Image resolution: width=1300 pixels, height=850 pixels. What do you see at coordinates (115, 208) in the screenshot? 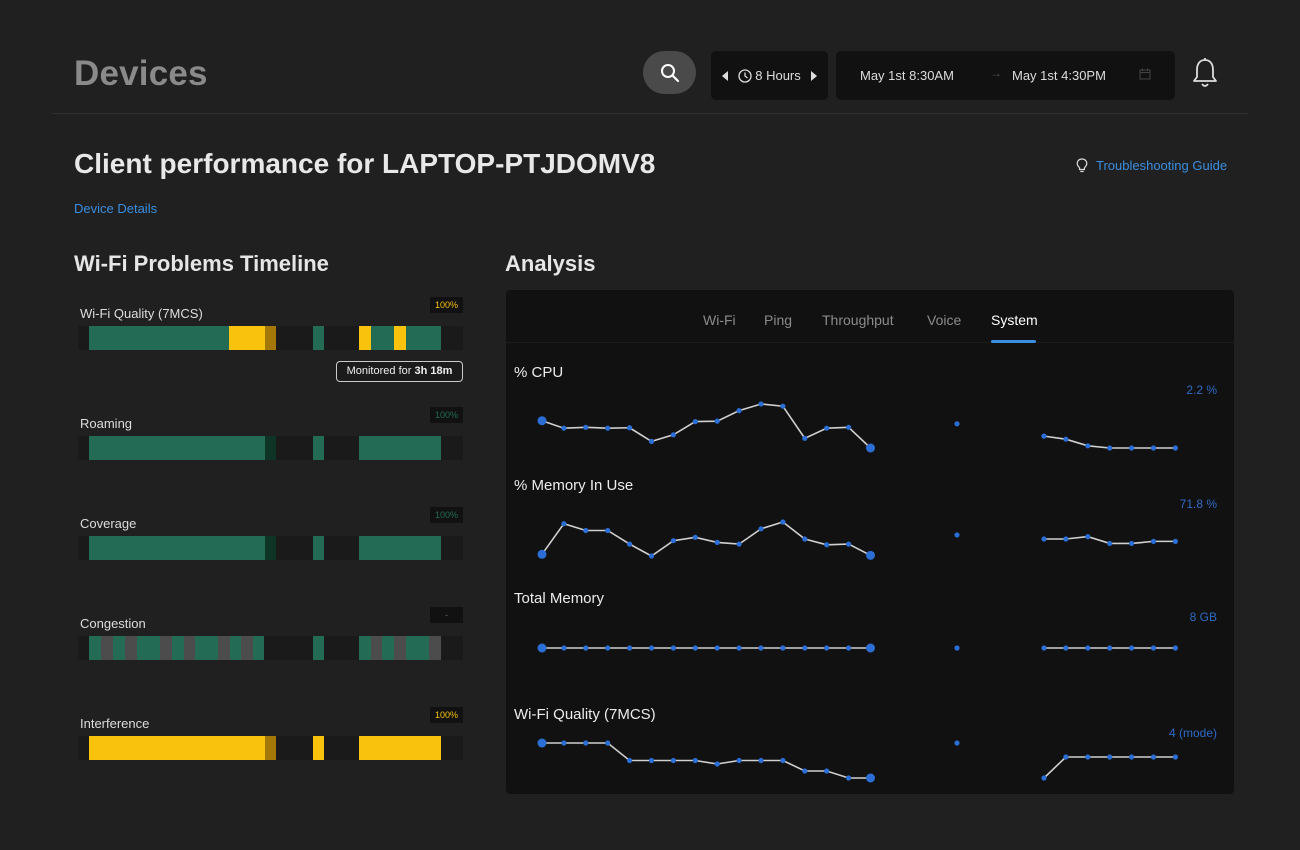
I see `device-details-link: Device Details` at bounding box center [115, 208].